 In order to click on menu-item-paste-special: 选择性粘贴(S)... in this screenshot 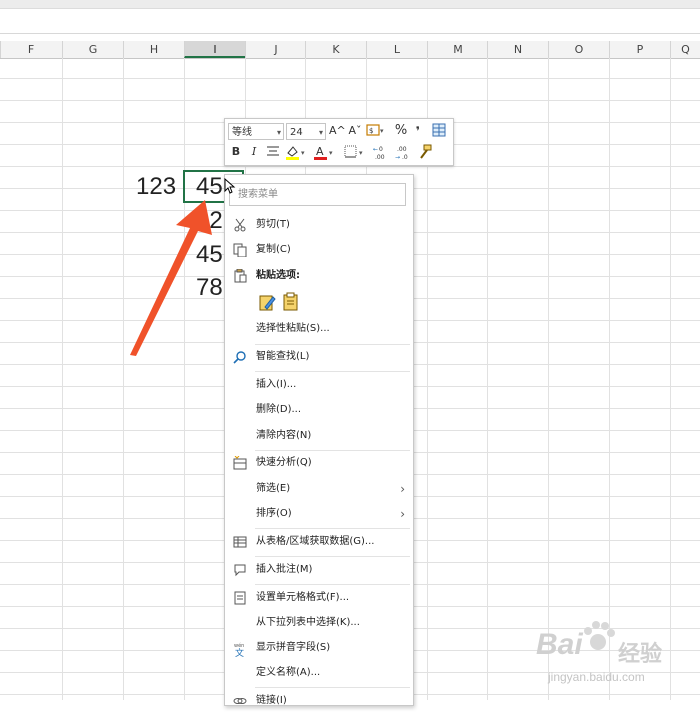, I will do `click(319, 329)`.